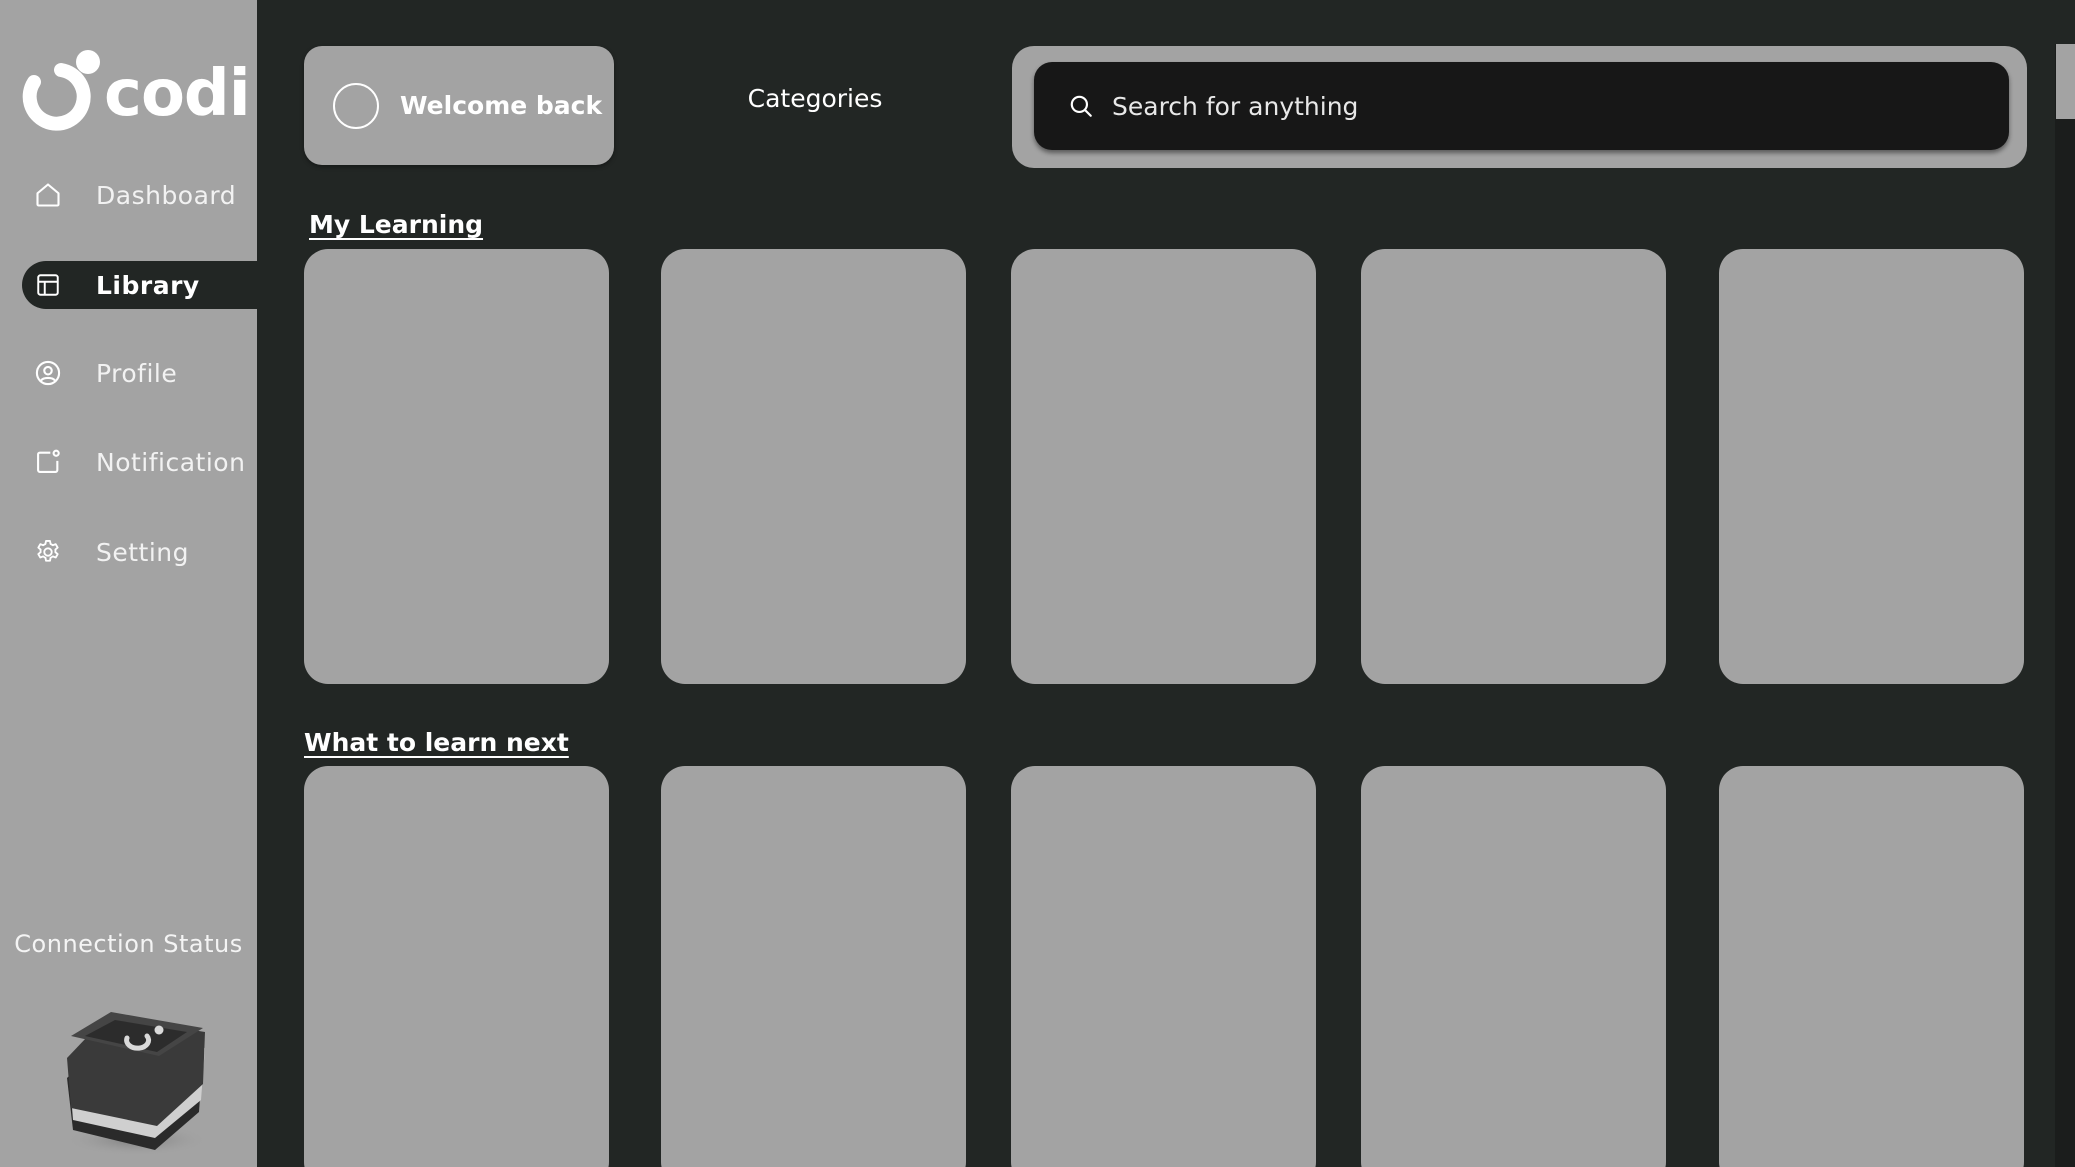 Image resolution: width=2075 pixels, height=1167 pixels. I want to click on codi-logo: codi, so click(135, 89).